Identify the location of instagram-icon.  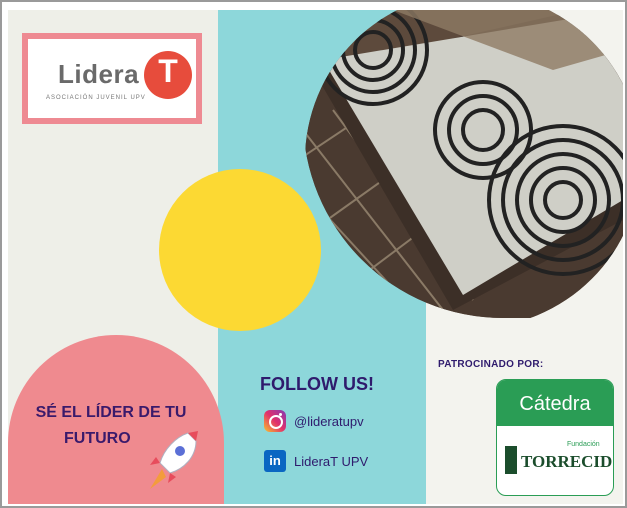
(275, 421).